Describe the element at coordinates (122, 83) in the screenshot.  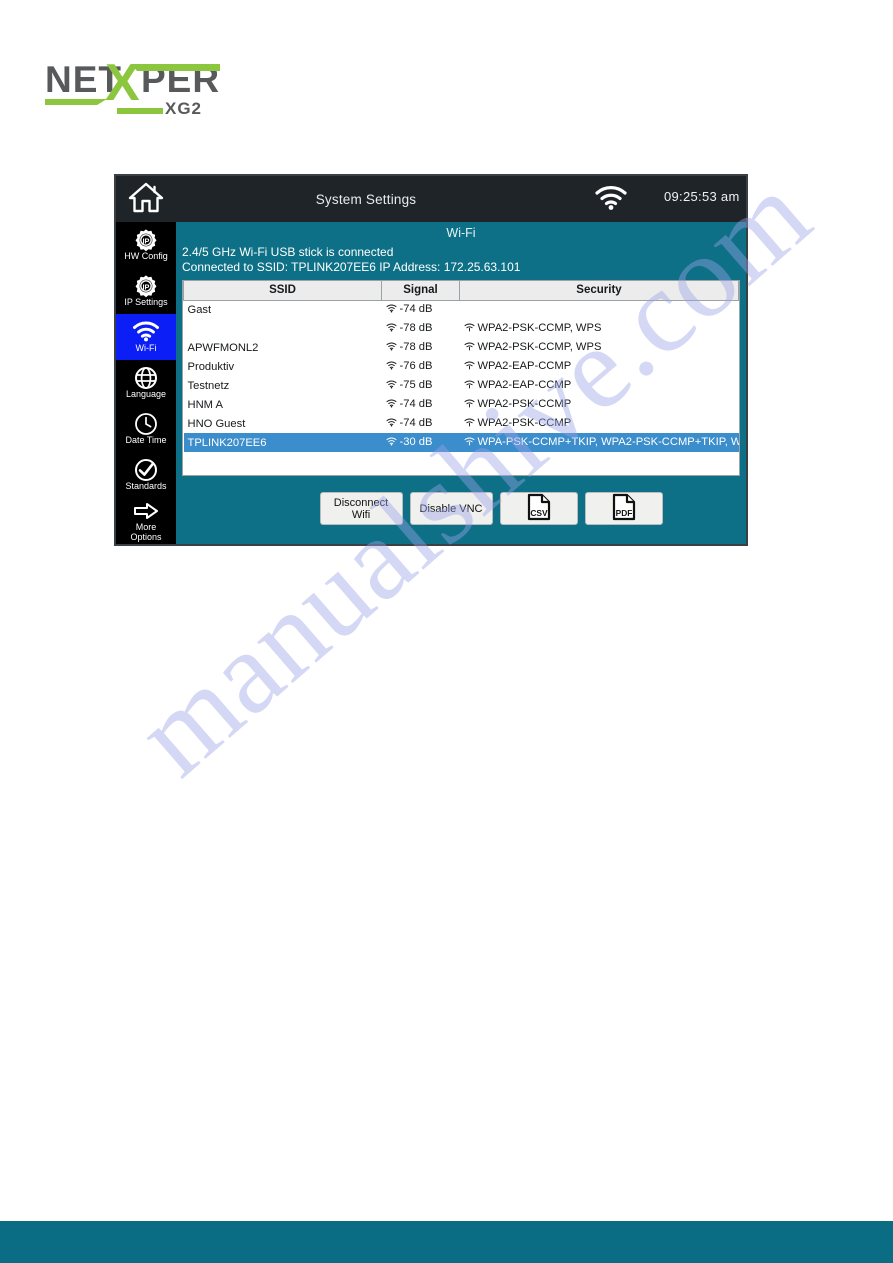
I see `svg-text: X` at that location.